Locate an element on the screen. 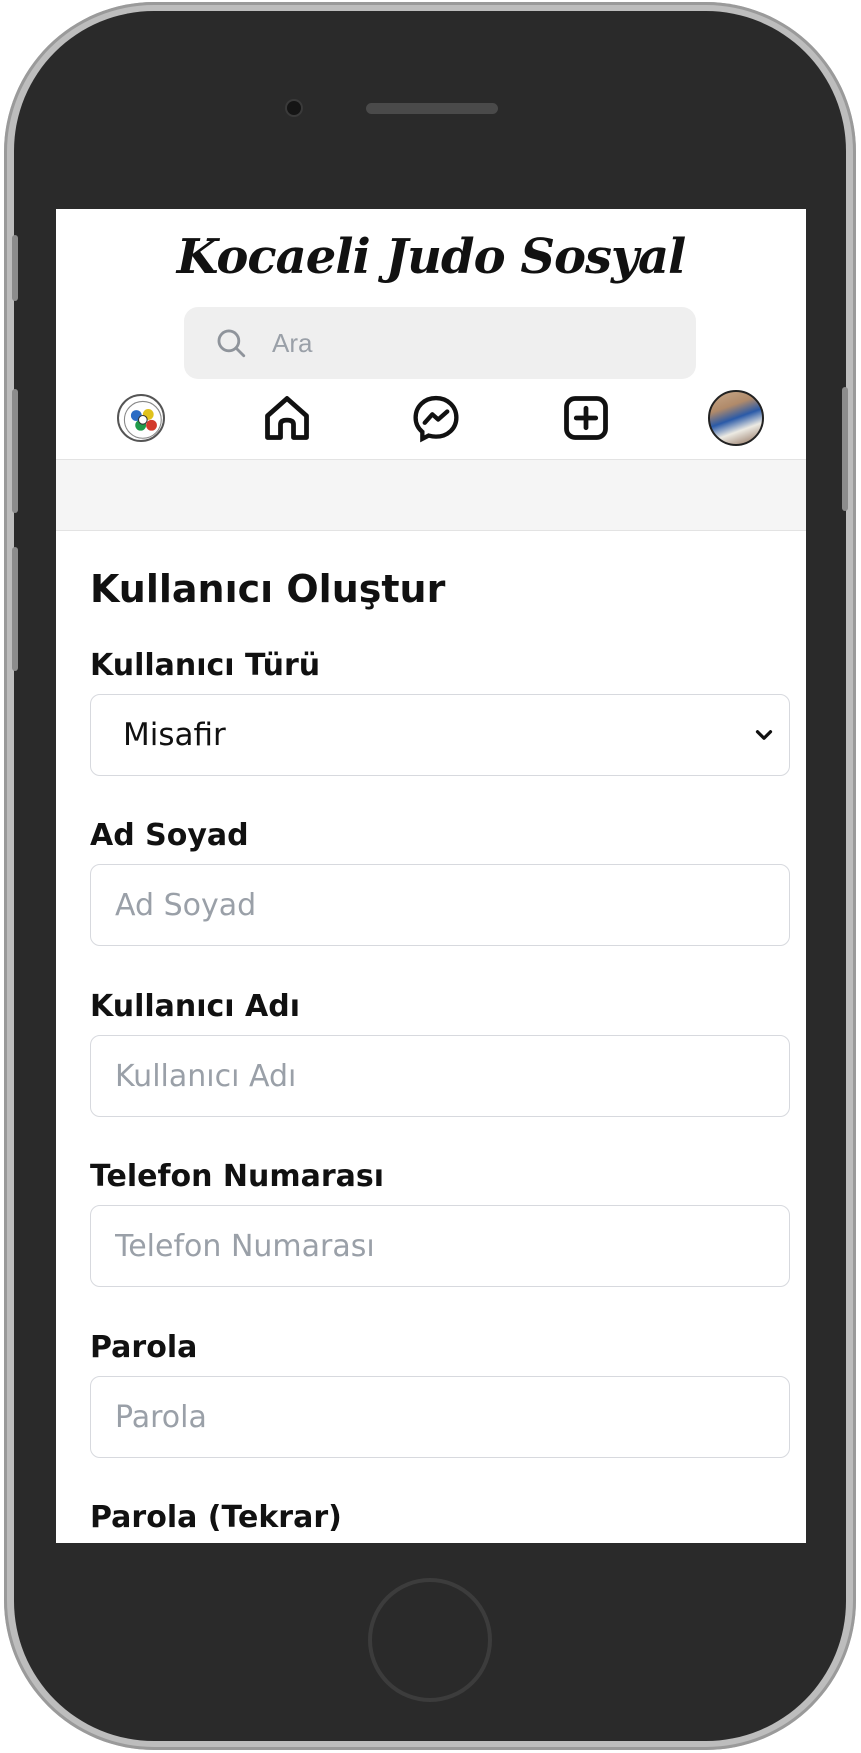 This screenshot has height=1753, width=861. earpiece-speaker is located at coordinates (432, 108).